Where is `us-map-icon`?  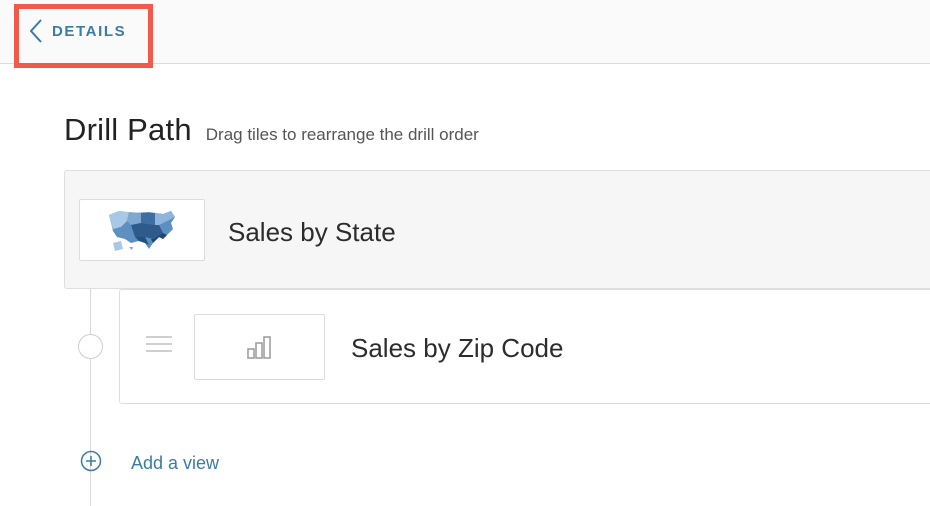 us-map-icon is located at coordinates (142, 230).